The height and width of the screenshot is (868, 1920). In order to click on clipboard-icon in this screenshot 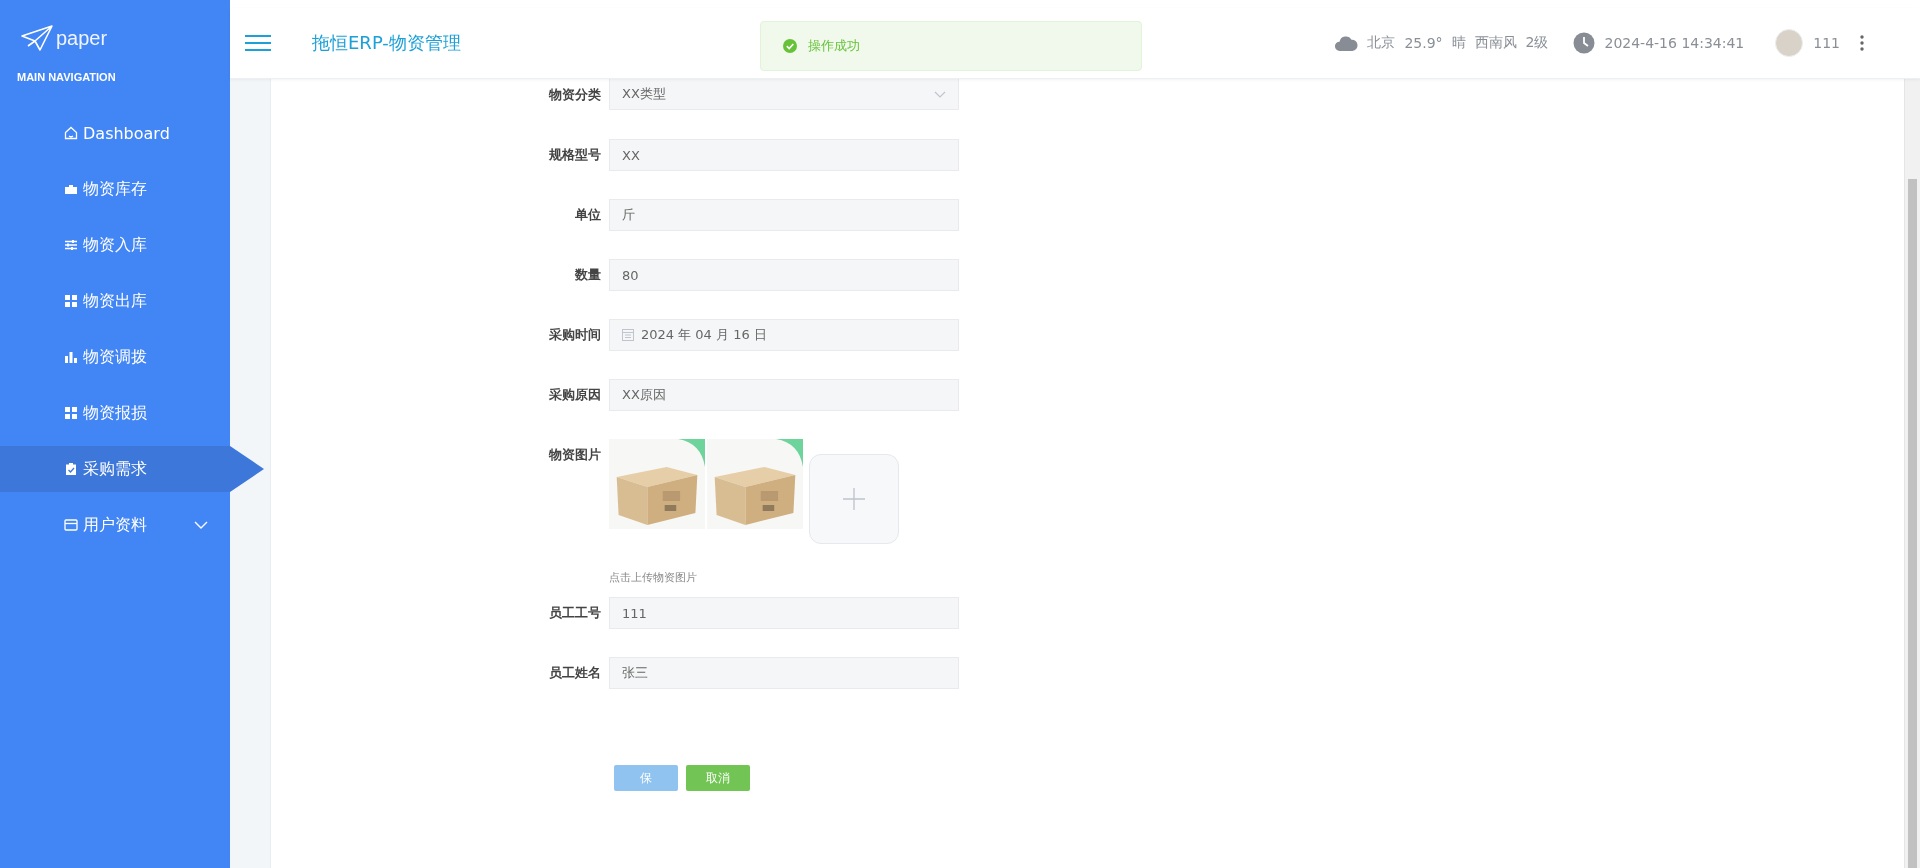, I will do `click(71, 469)`.